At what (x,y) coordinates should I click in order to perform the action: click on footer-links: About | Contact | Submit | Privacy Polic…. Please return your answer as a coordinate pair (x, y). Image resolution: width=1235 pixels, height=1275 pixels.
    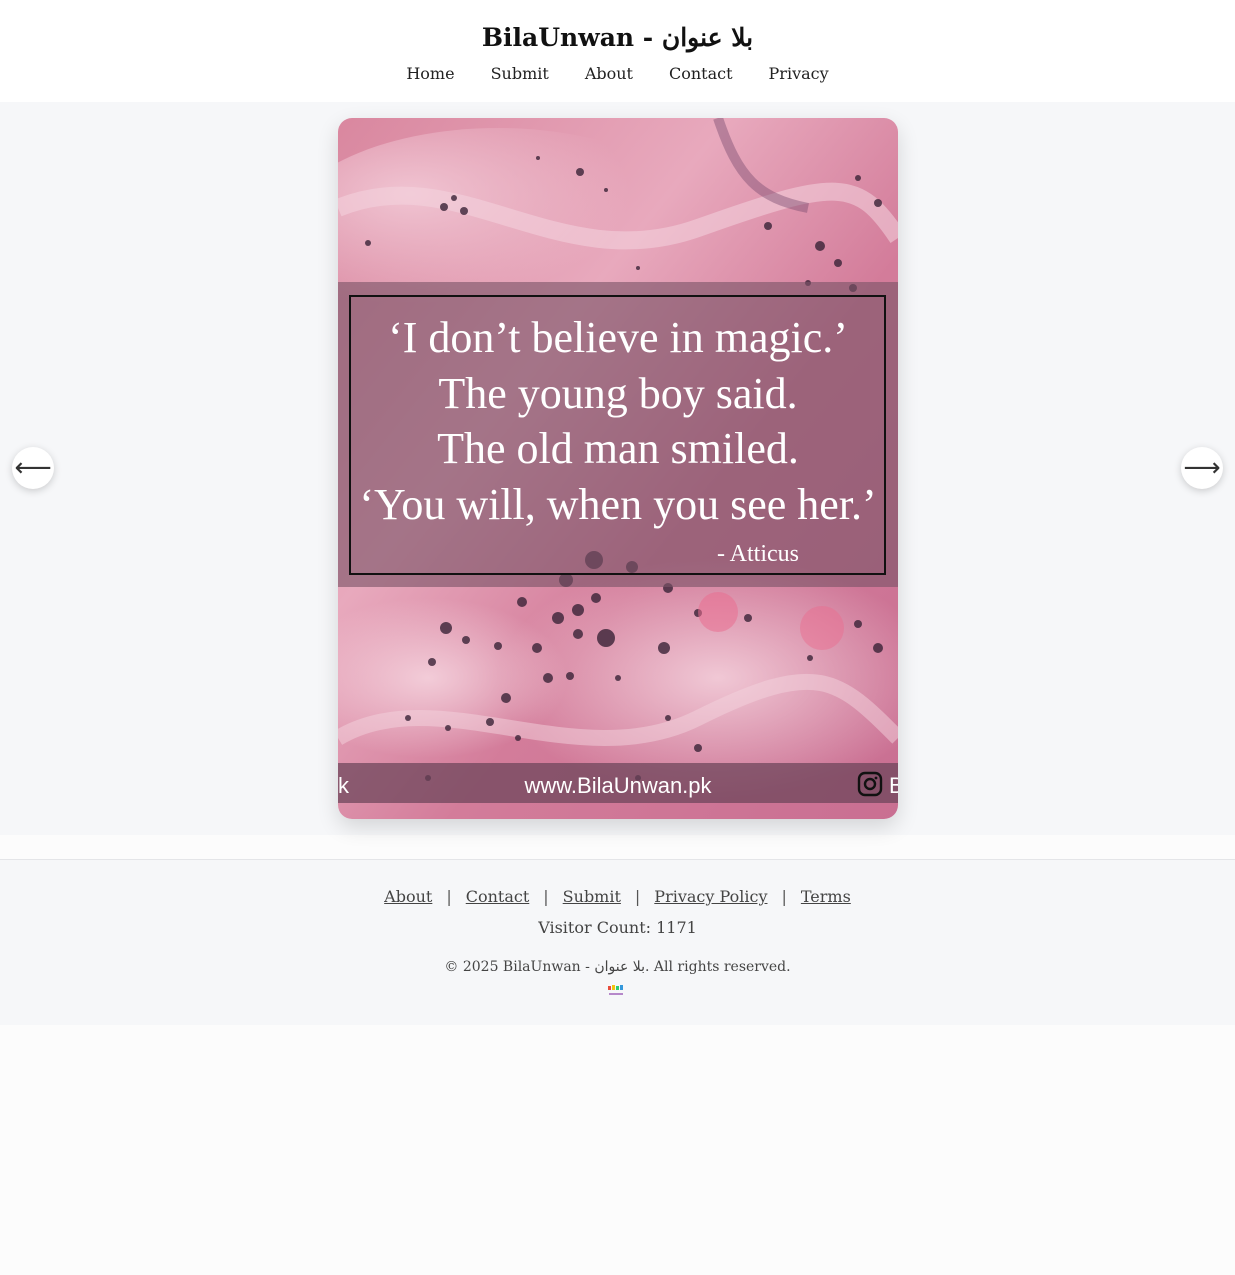
    Looking at the image, I should click on (617, 897).